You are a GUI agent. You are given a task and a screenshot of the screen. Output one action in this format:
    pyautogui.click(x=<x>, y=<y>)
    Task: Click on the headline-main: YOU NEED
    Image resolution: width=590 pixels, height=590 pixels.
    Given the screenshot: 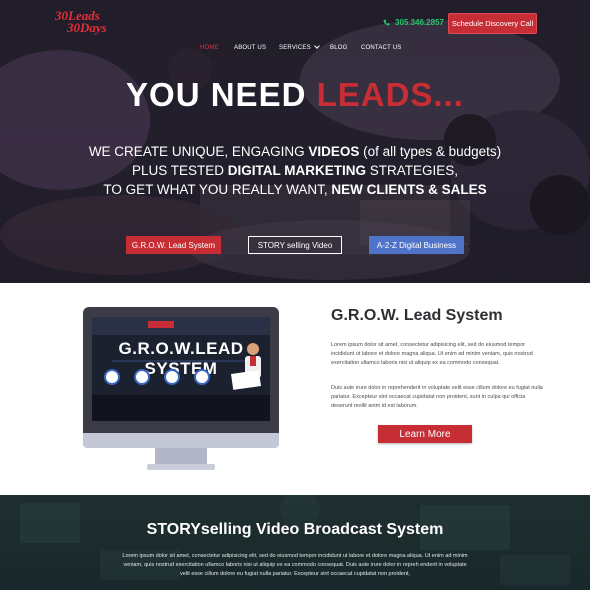 What is the action you would take?
    pyautogui.click(x=221, y=94)
    